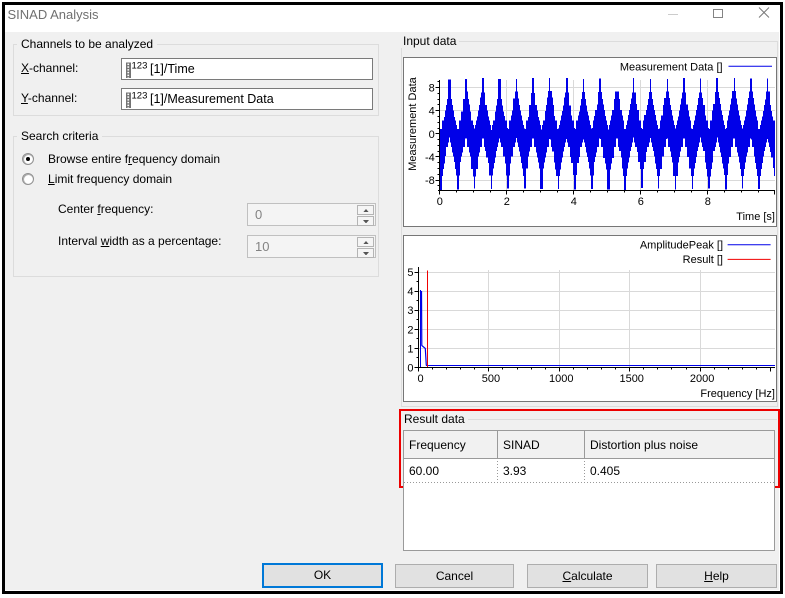 The width and height of the screenshot is (785, 598). Describe the element at coordinates (413, 123) in the screenshot. I see `svg-text: Measurement Data` at that location.